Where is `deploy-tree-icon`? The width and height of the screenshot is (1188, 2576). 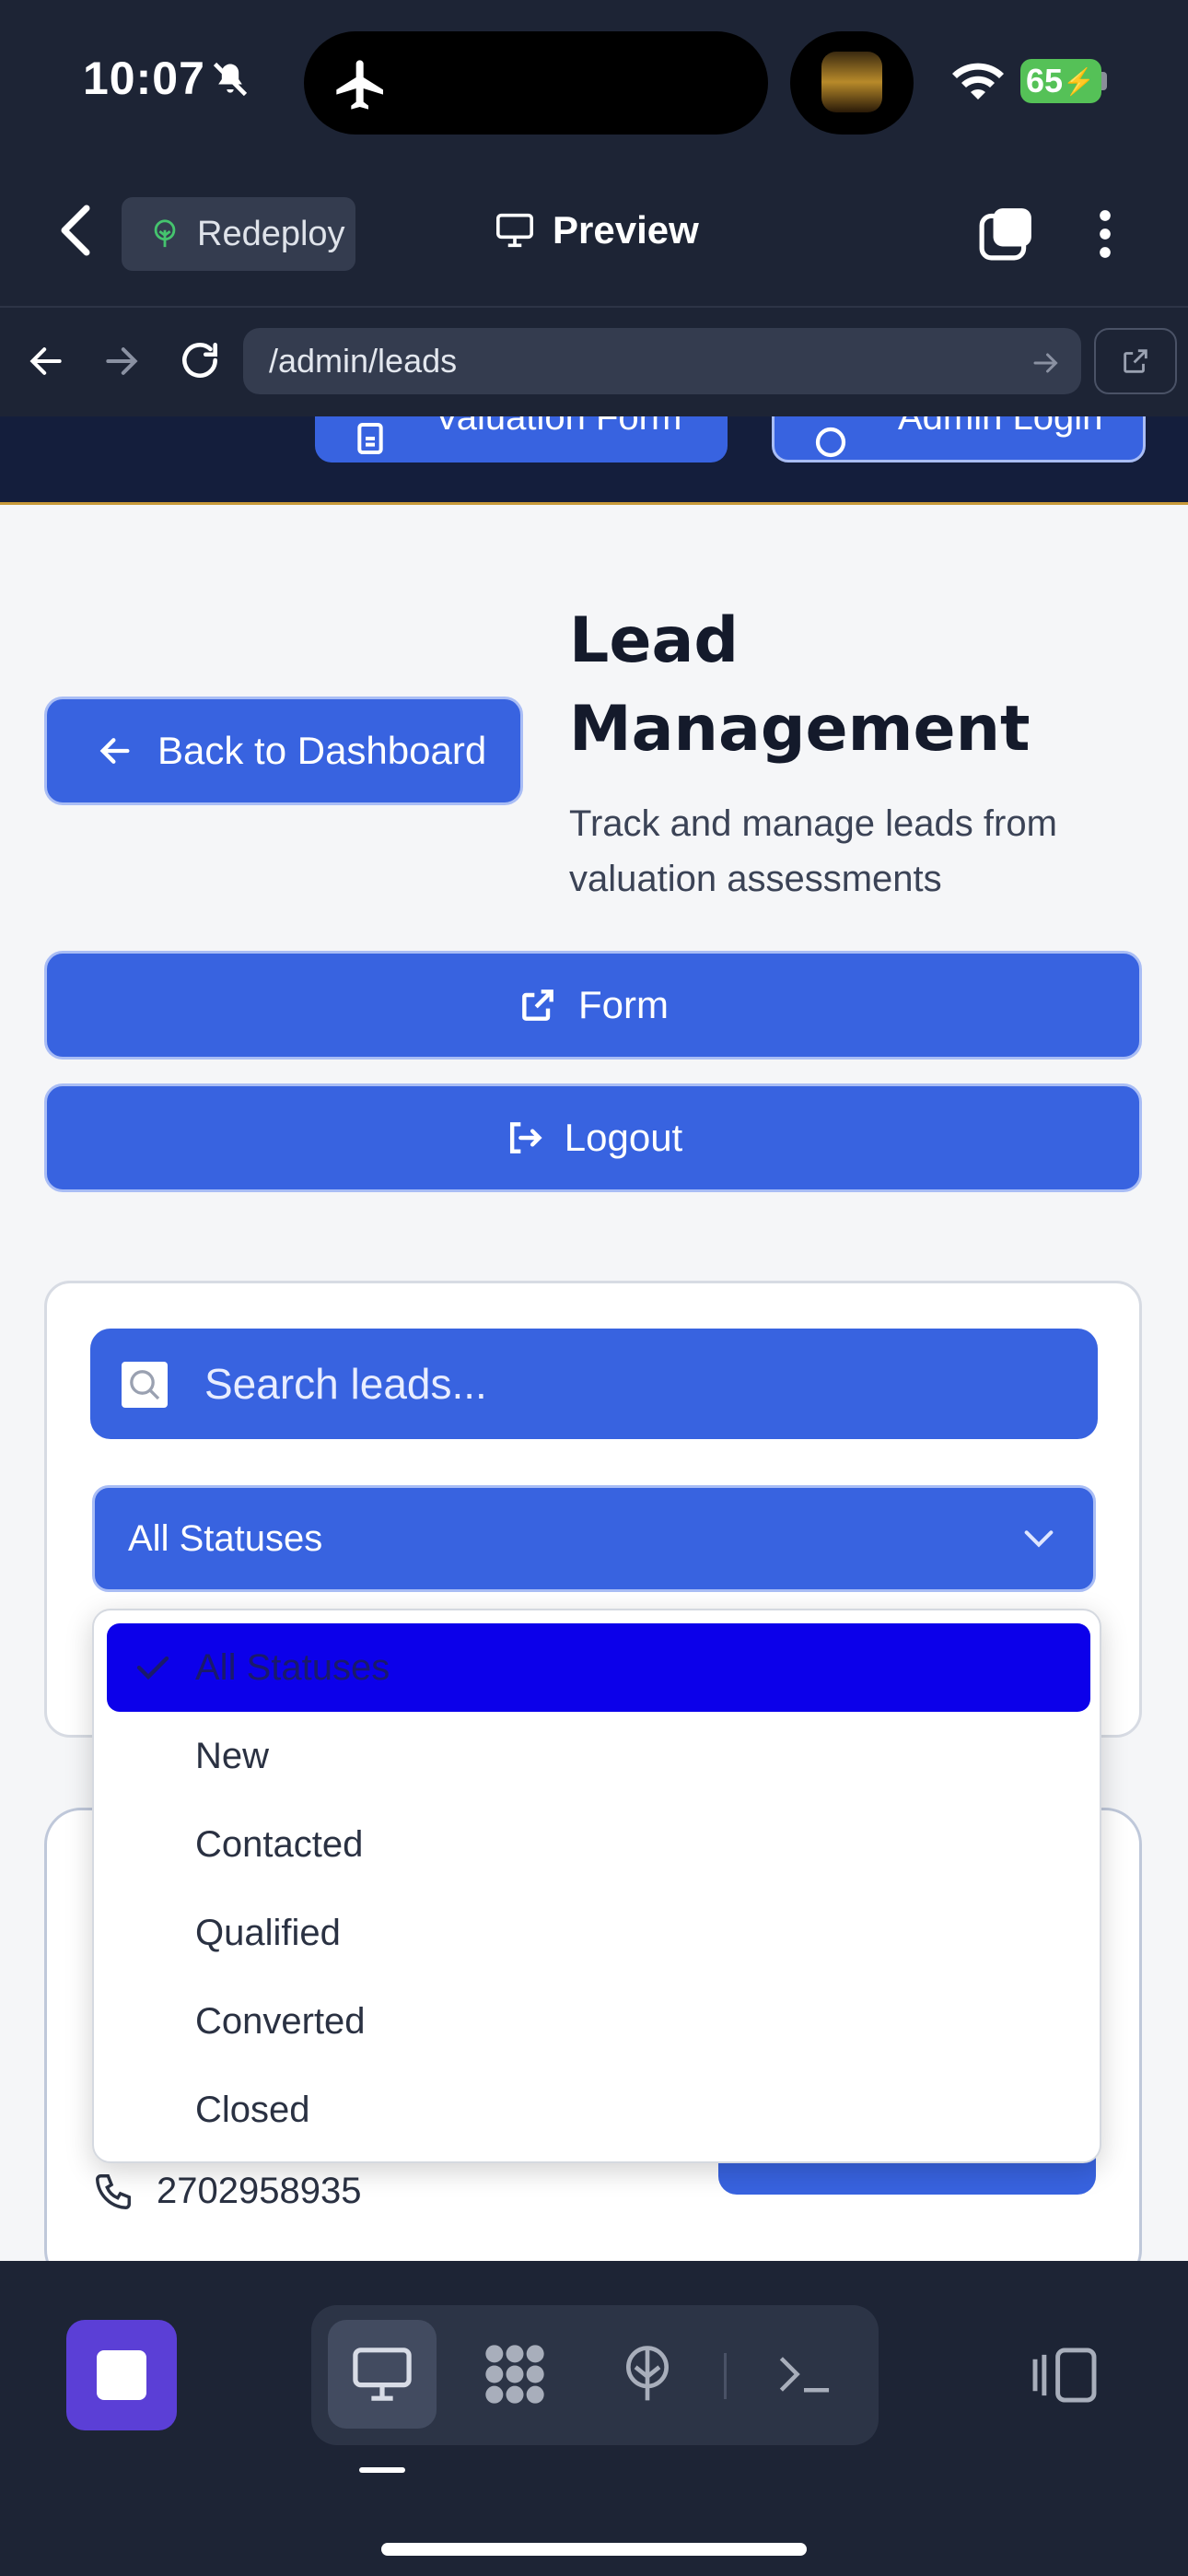
deploy-tree-icon is located at coordinates (647, 2373).